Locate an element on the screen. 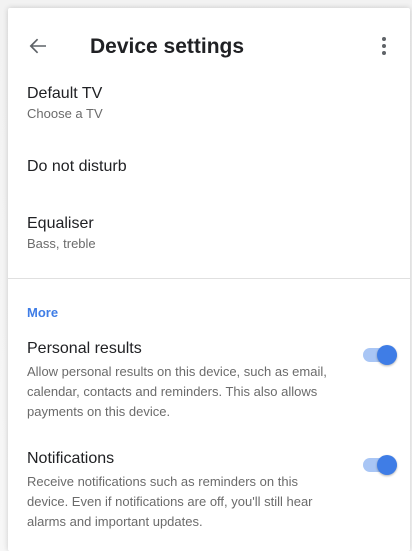 The width and height of the screenshot is (412, 551). do-not-disturb-label: Do not disturb is located at coordinates (77, 166).